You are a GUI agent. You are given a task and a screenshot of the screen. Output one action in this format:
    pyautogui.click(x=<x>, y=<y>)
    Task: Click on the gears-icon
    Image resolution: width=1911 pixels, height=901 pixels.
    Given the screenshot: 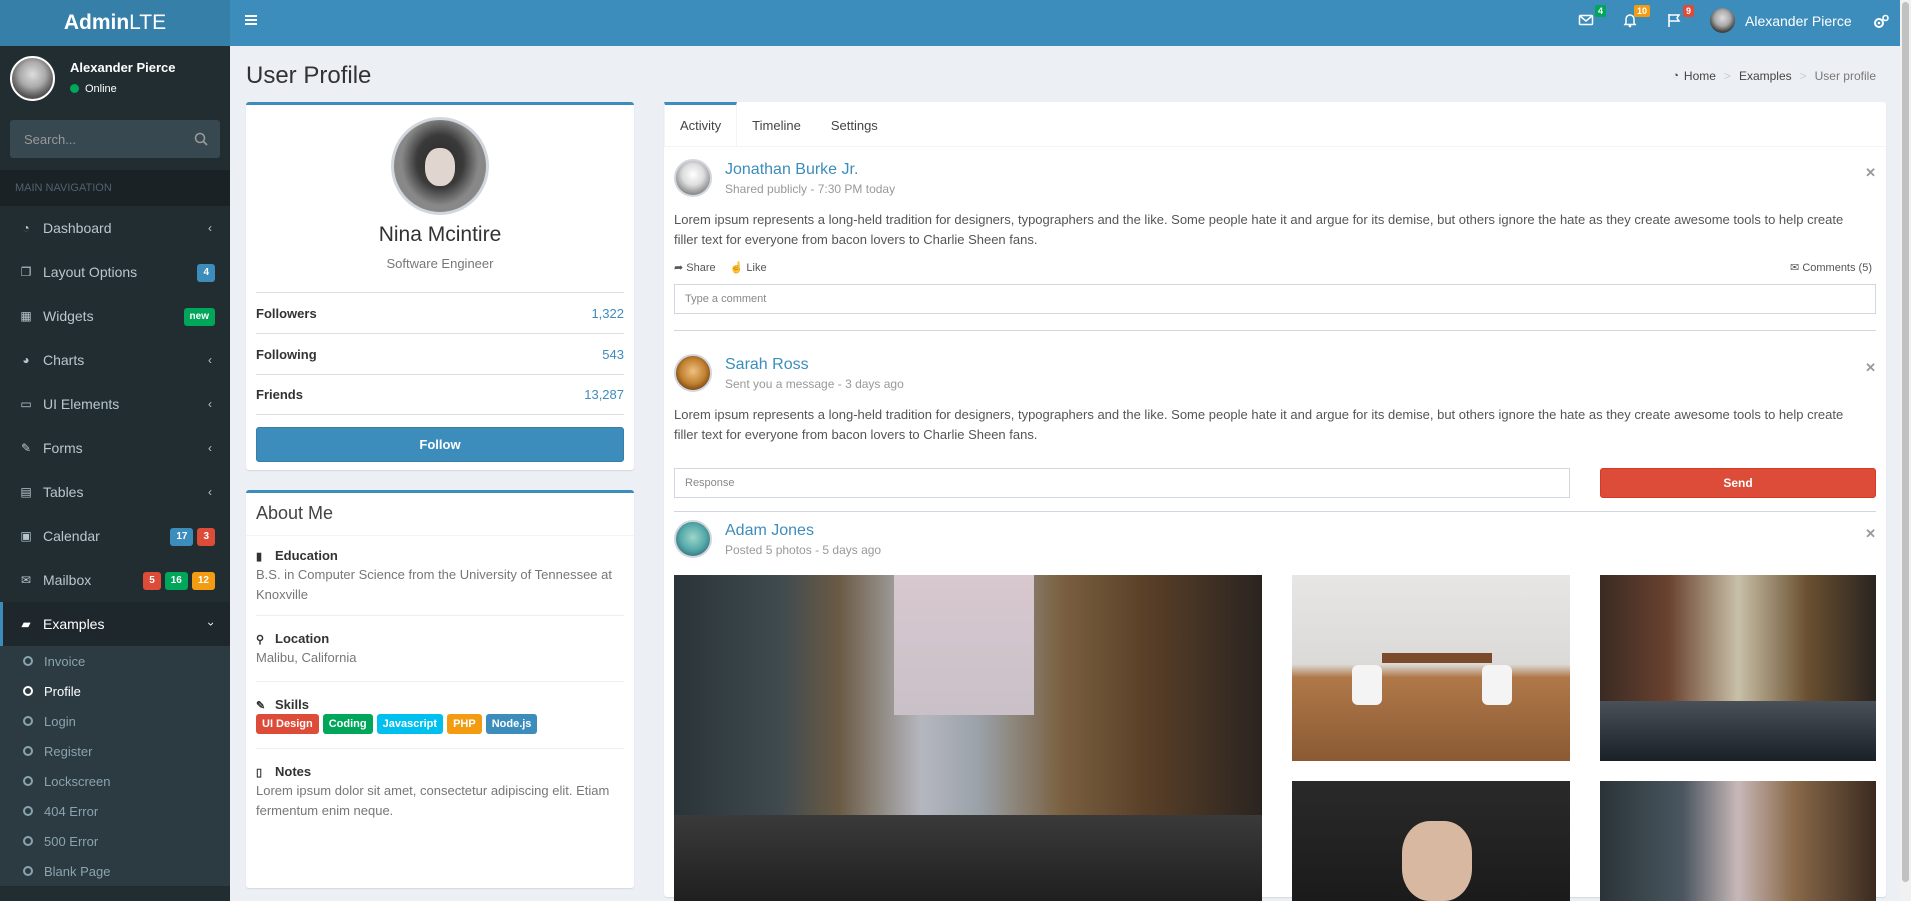 What is the action you would take?
    pyautogui.click(x=1881, y=22)
    